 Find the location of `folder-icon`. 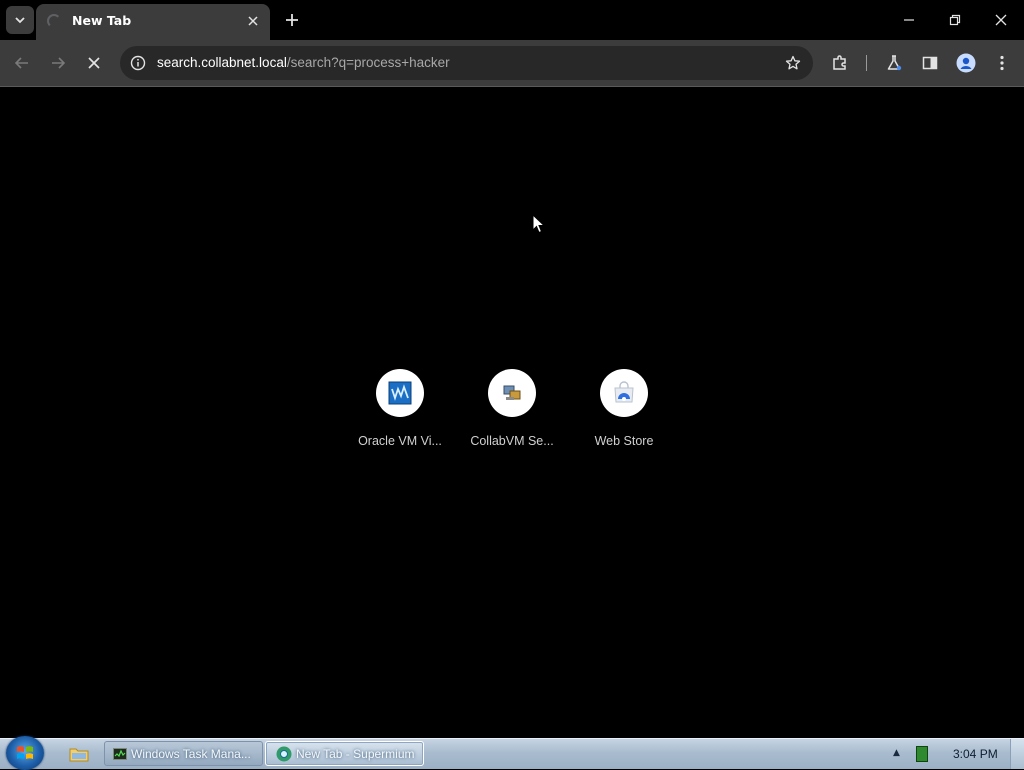

folder-icon is located at coordinates (79, 755).